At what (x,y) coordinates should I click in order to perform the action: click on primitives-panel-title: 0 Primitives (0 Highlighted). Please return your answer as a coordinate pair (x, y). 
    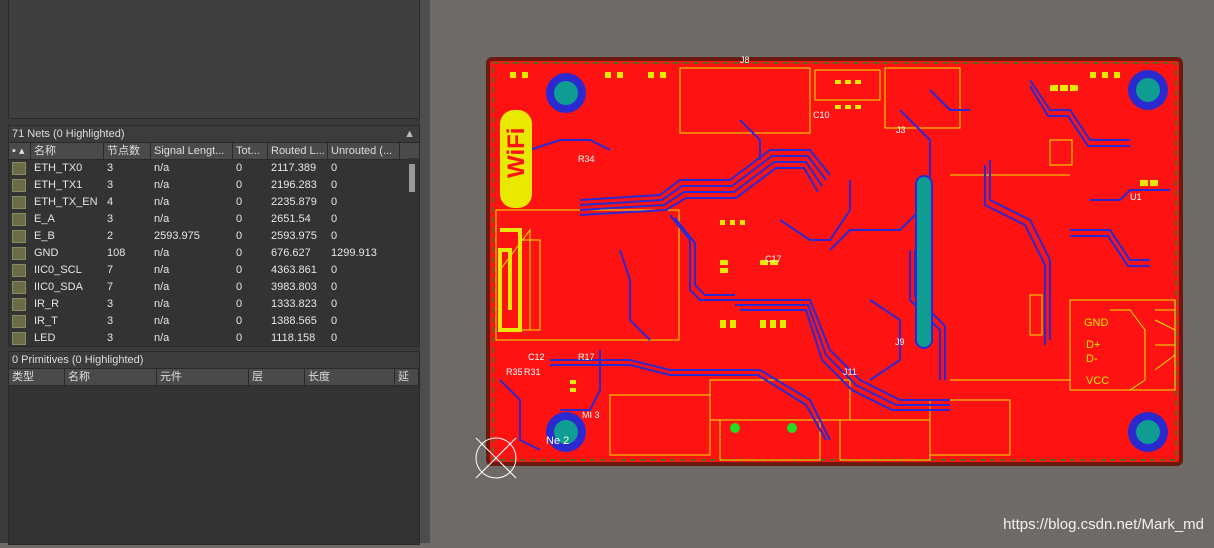
    Looking at the image, I should click on (214, 360).